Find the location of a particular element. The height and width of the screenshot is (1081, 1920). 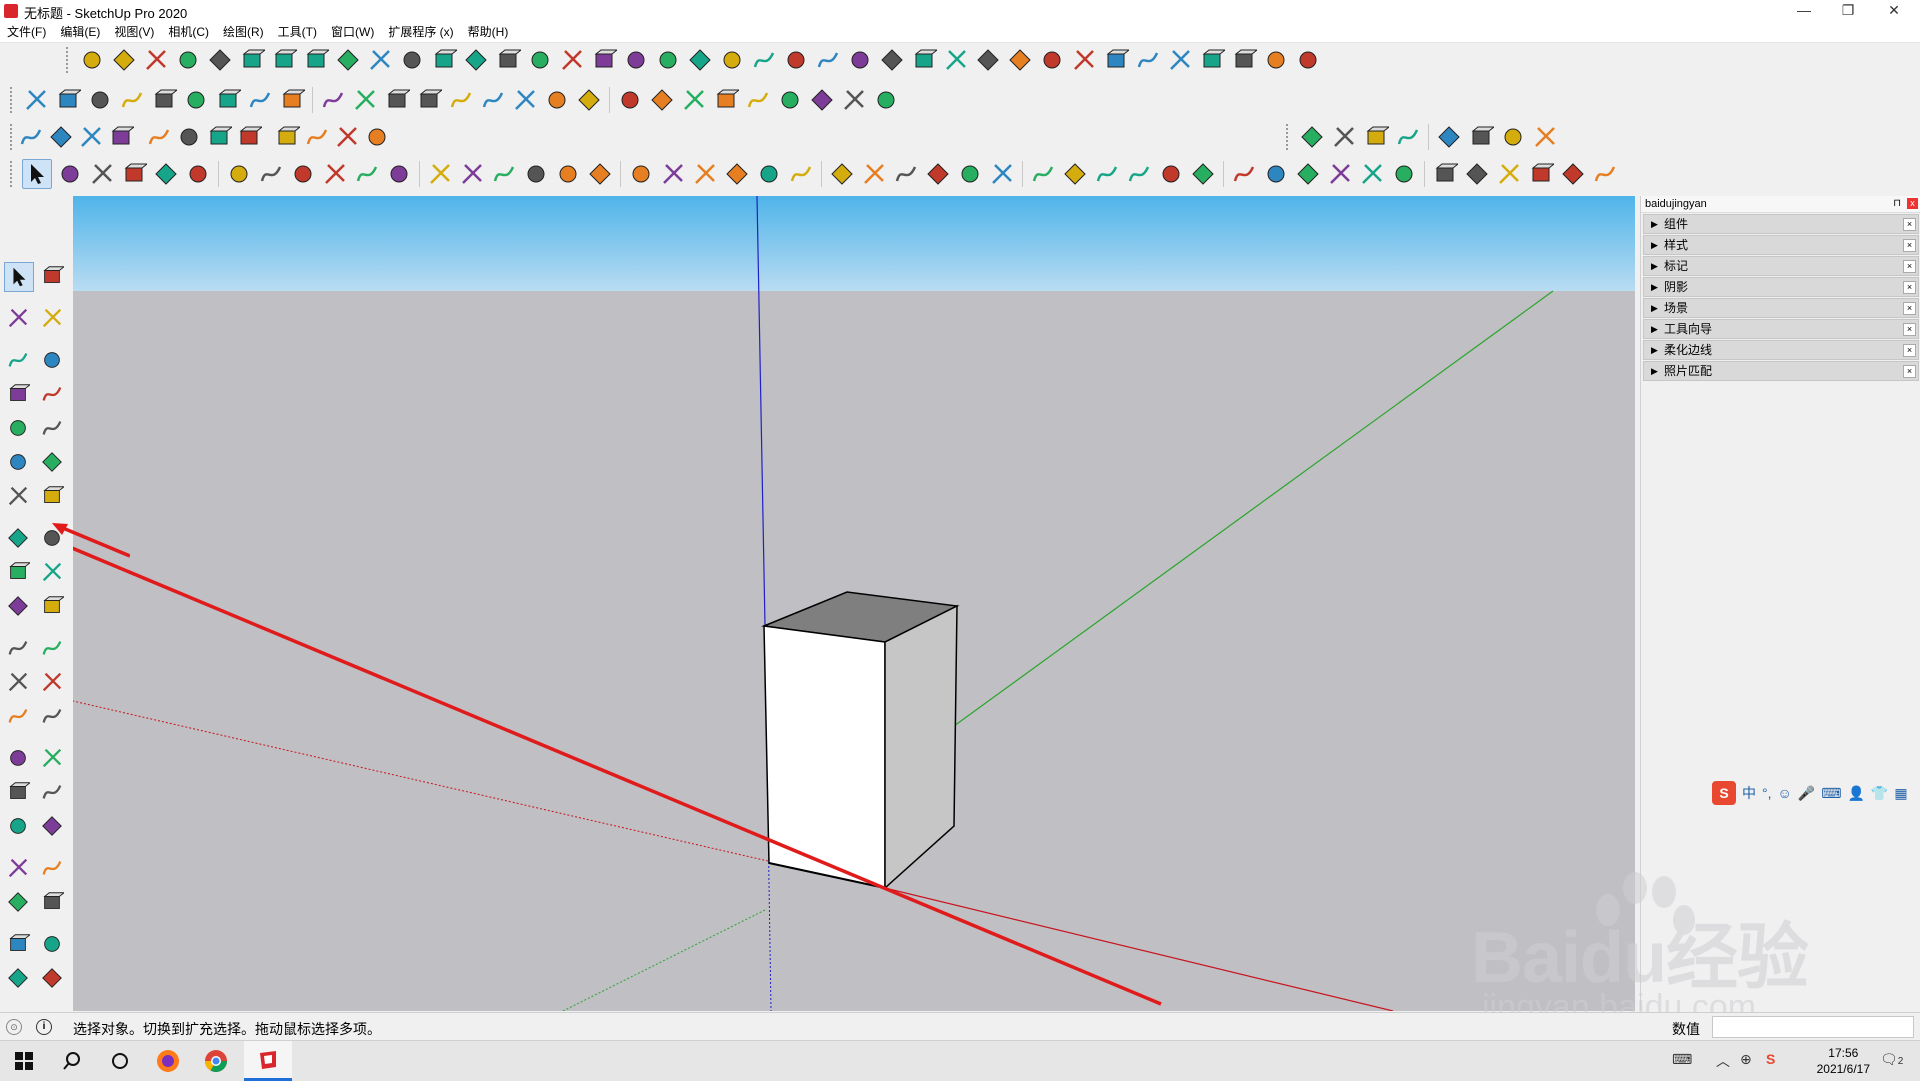

zoom-window-icon is located at coordinates (52, 792).